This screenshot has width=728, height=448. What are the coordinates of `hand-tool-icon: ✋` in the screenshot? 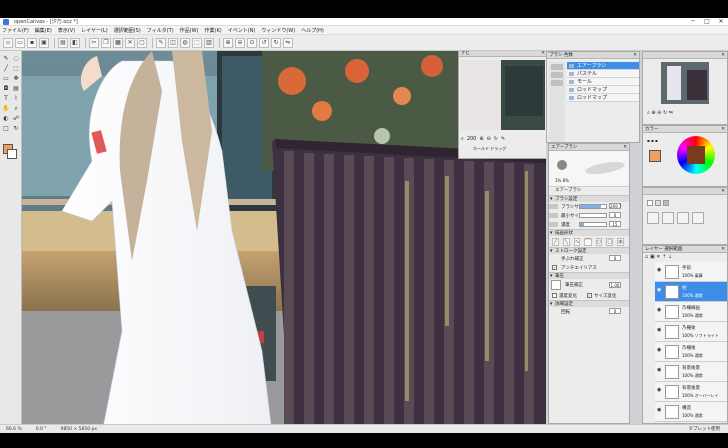 It's located at (6, 109).